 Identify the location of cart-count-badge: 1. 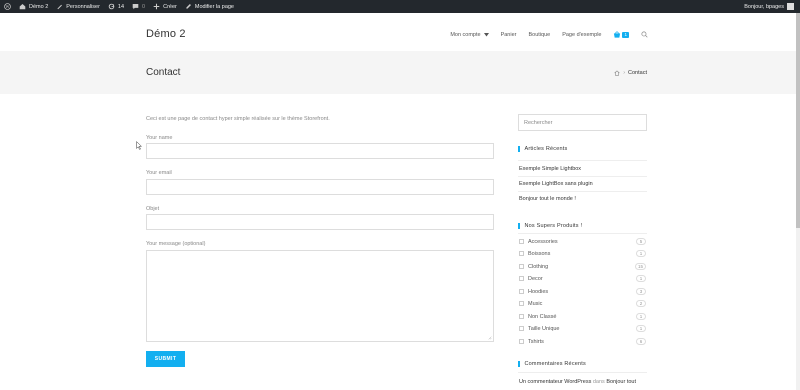
(625, 34).